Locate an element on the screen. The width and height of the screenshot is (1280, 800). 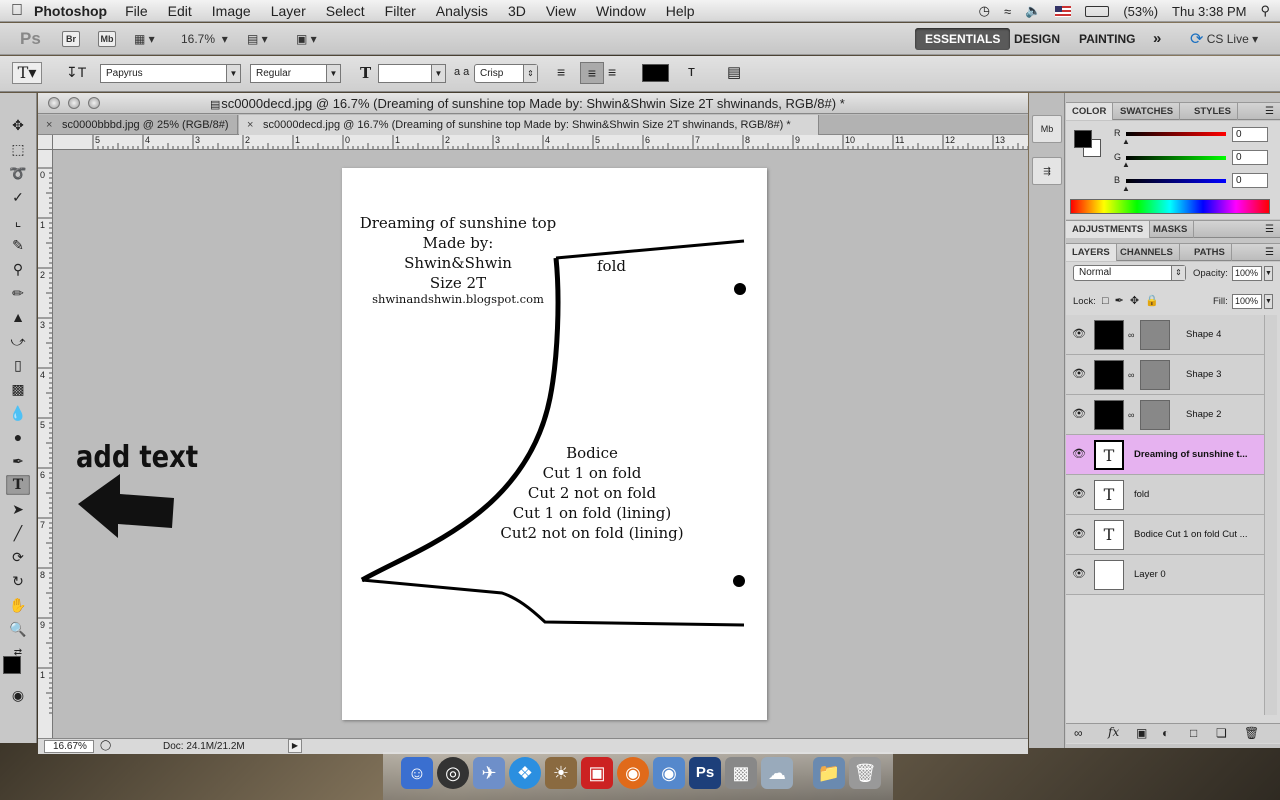
foreground-color-swatch is located at coordinates (12, 665).